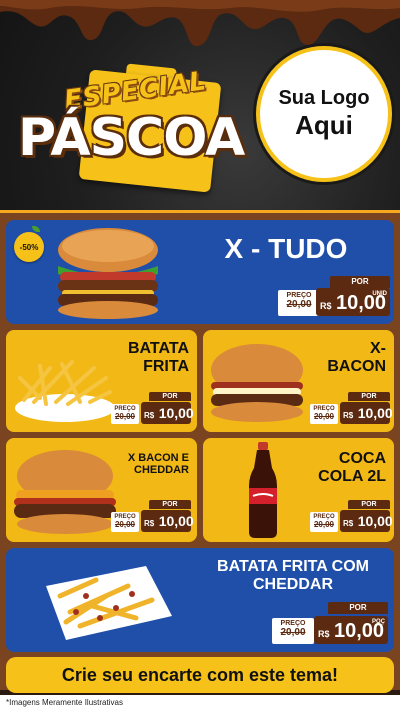 Image resolution: width=400 pixels, height=711 pixels. Describe the element at coordinates (263, 490) in the screenshot. I see `soda-bottle-icon` at that location.